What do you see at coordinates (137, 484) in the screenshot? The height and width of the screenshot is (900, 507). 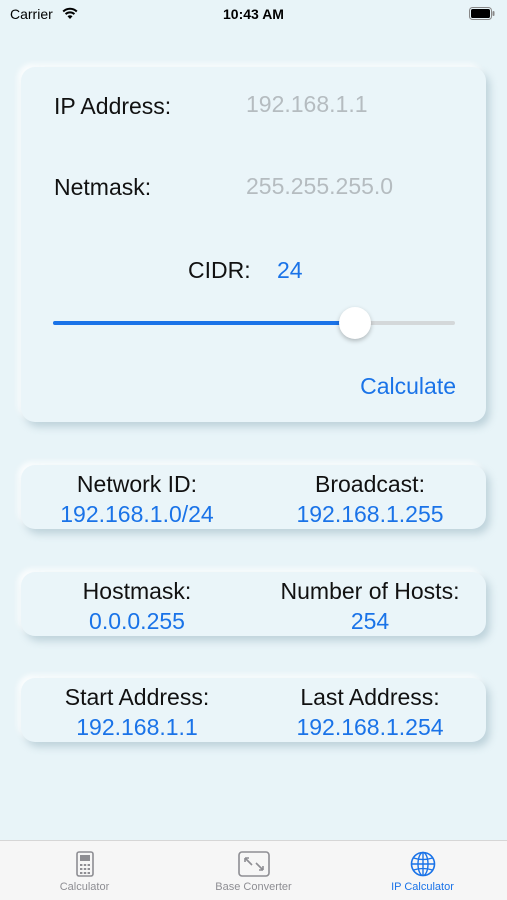 I see `network-id-label: Network ID:` at bounding box center [137, 484].